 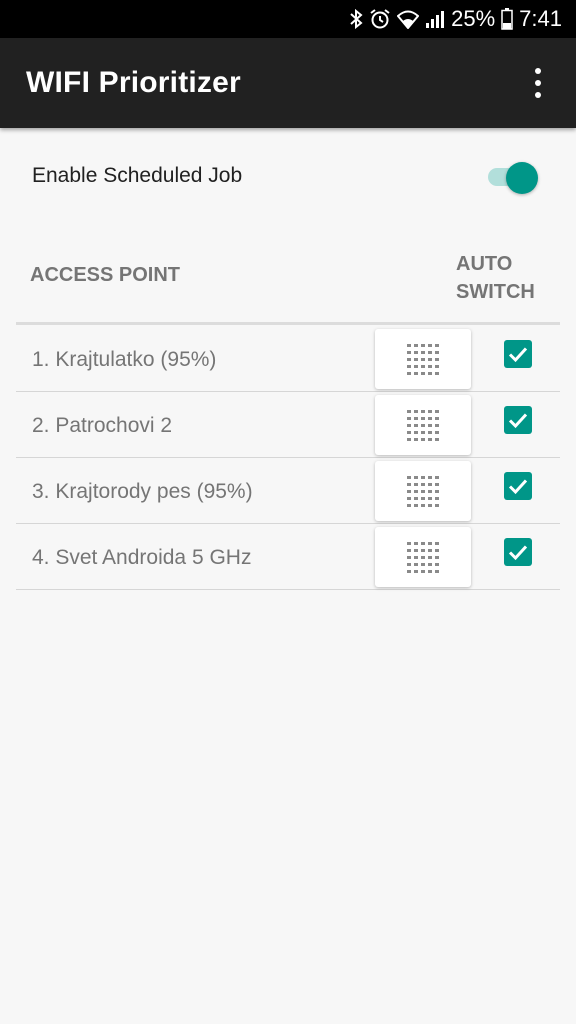 What do you see at coordinates (522, 178) in the screenshot?
I see `switch-thumb` at bounding box center [522, 178].